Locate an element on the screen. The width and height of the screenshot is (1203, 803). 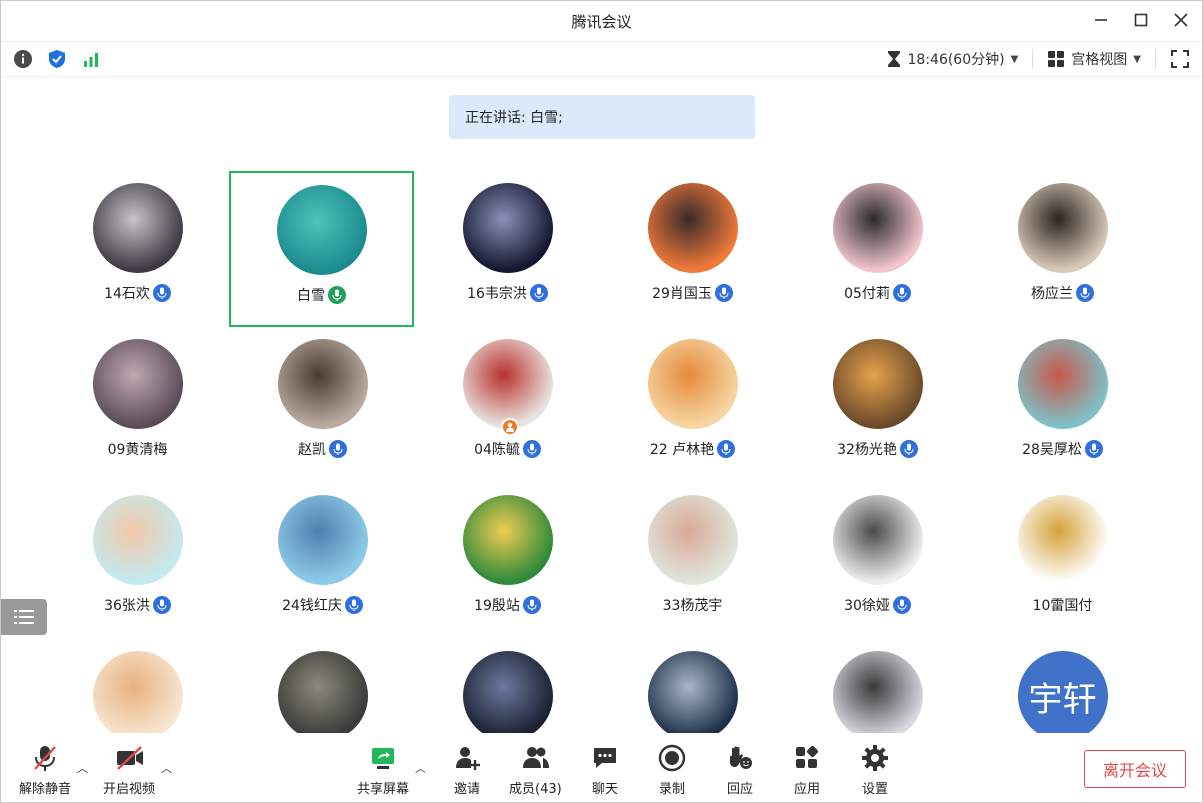
shield-icon is located at coordinates (57, 59).